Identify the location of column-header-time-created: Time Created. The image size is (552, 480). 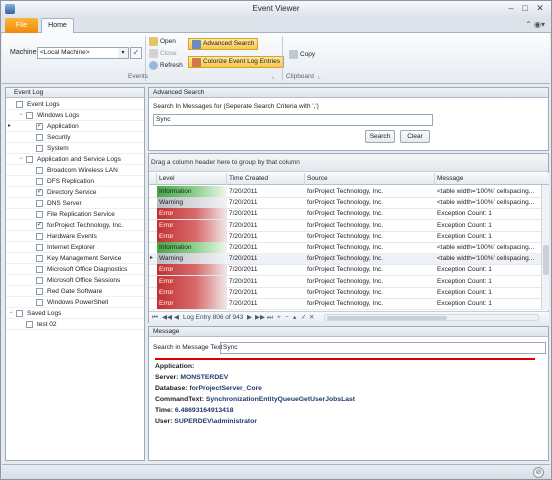
(266, 179).